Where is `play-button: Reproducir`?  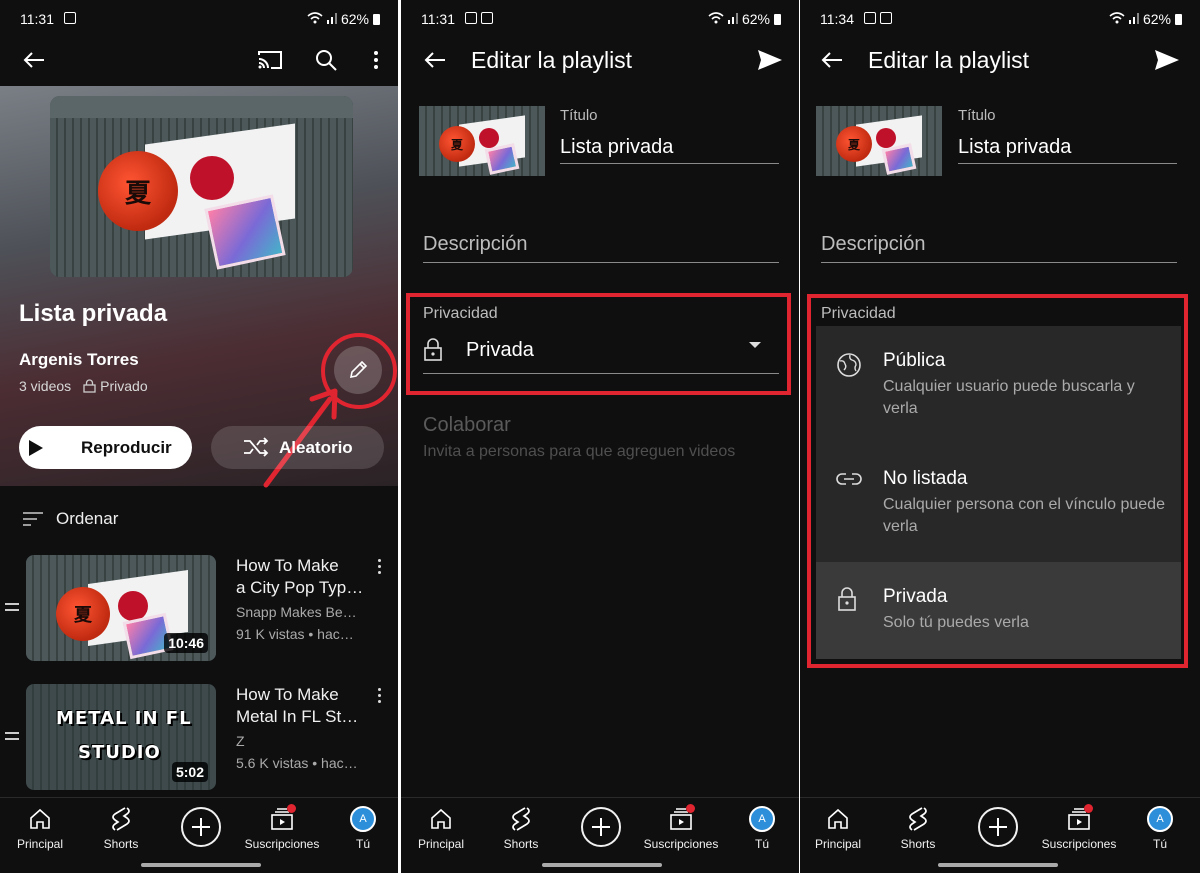
play-button: Reproducir is located at coordinates (105, 447).